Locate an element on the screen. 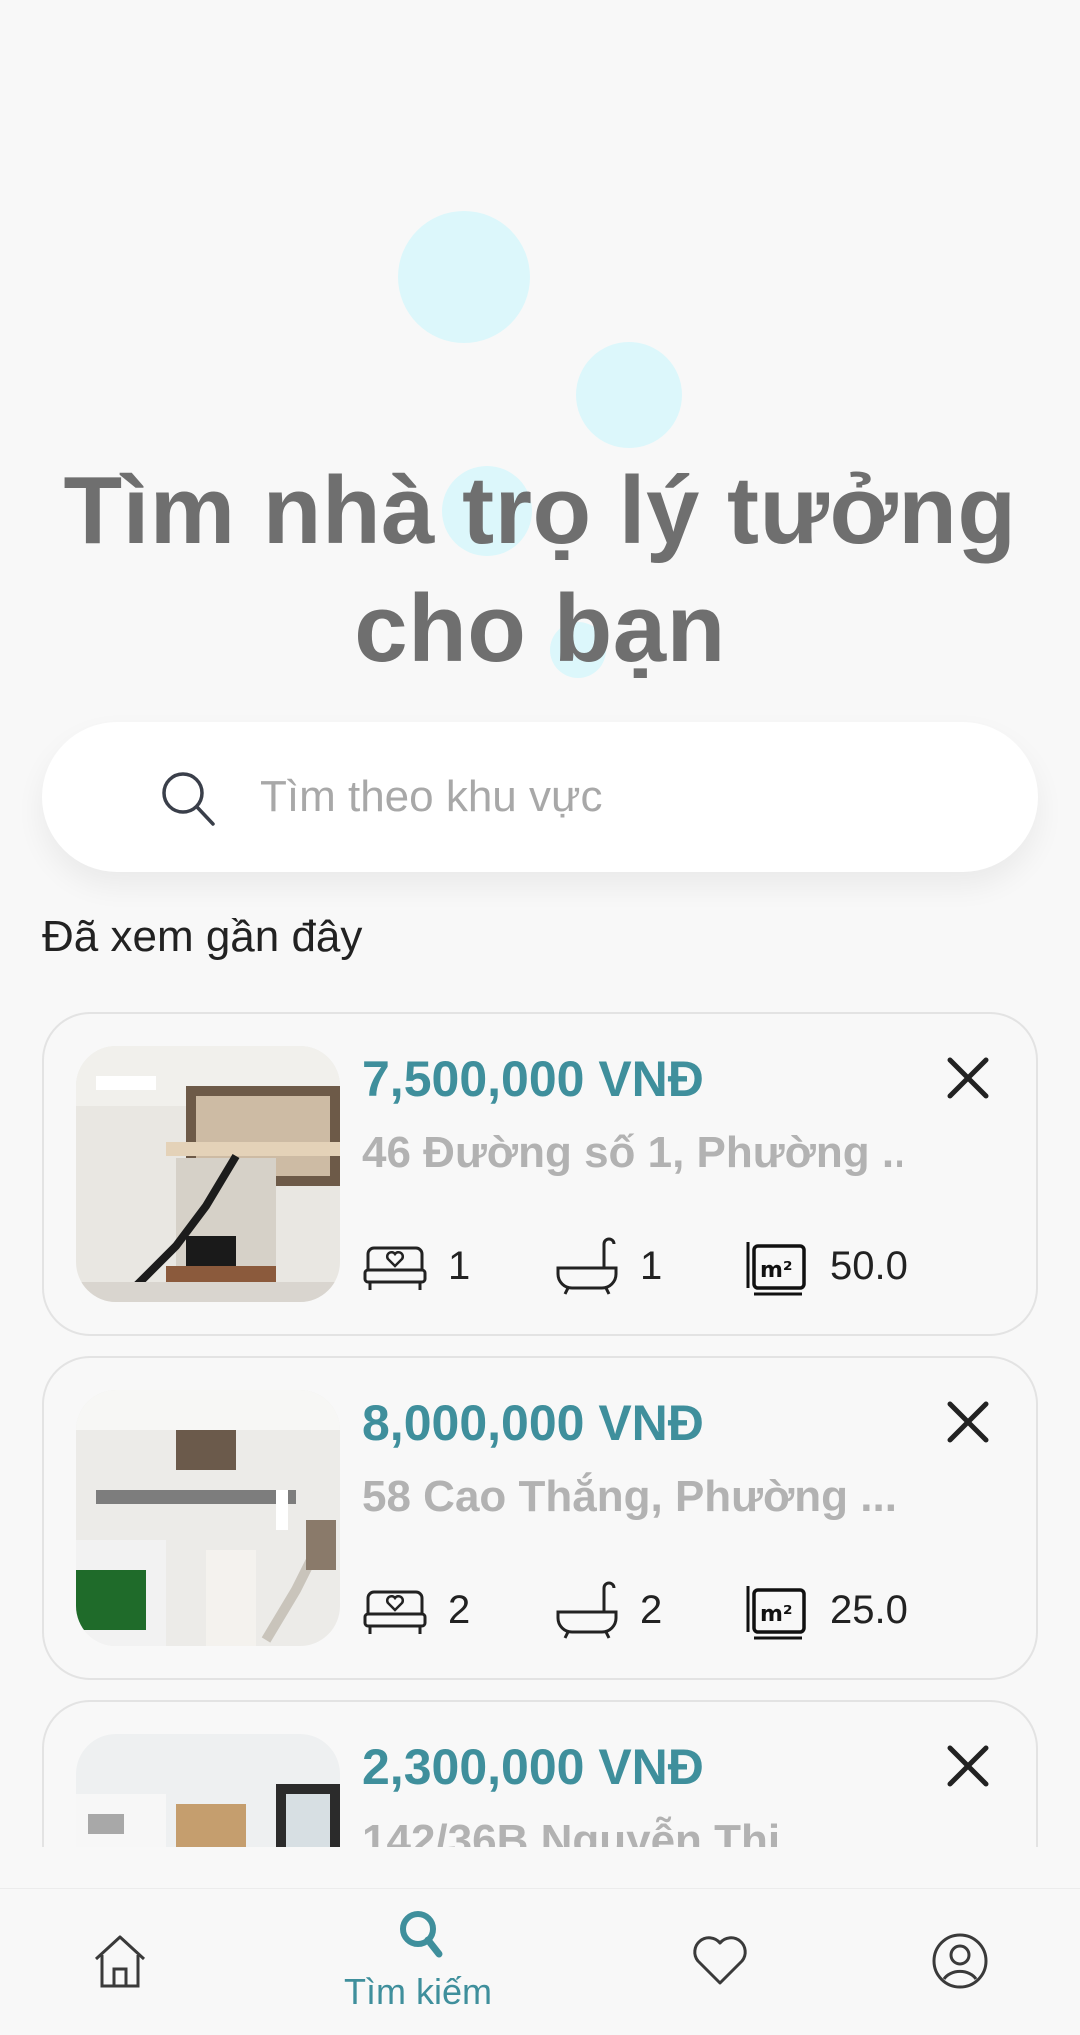  area-size: m² 25.0 is located at coordinates (826, 1610).